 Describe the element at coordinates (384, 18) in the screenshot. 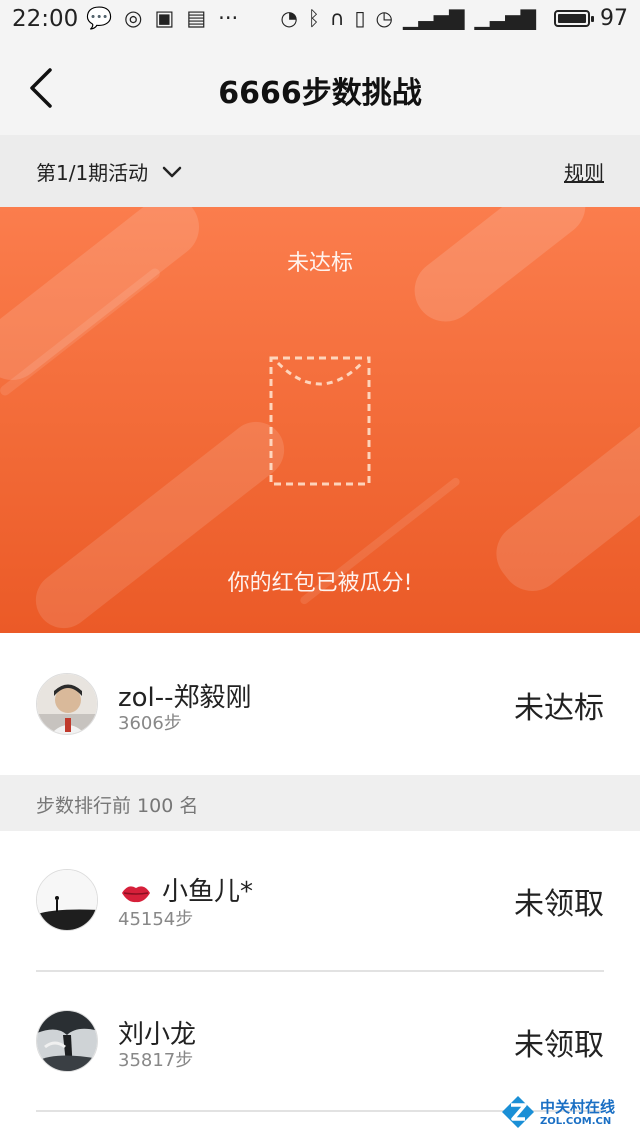

I see `alarm-icon: ◷` at that location.